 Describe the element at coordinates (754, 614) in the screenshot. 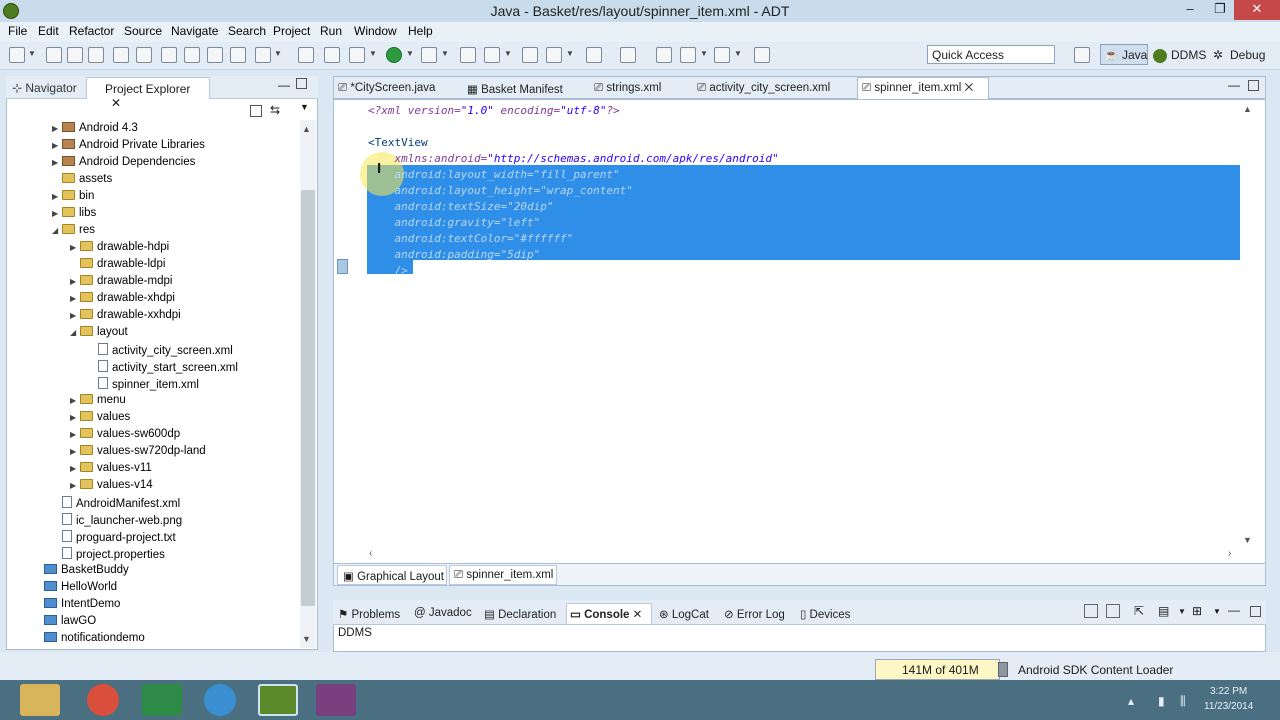

I see `tab-error-log: ⊘ Error Log` at that location.